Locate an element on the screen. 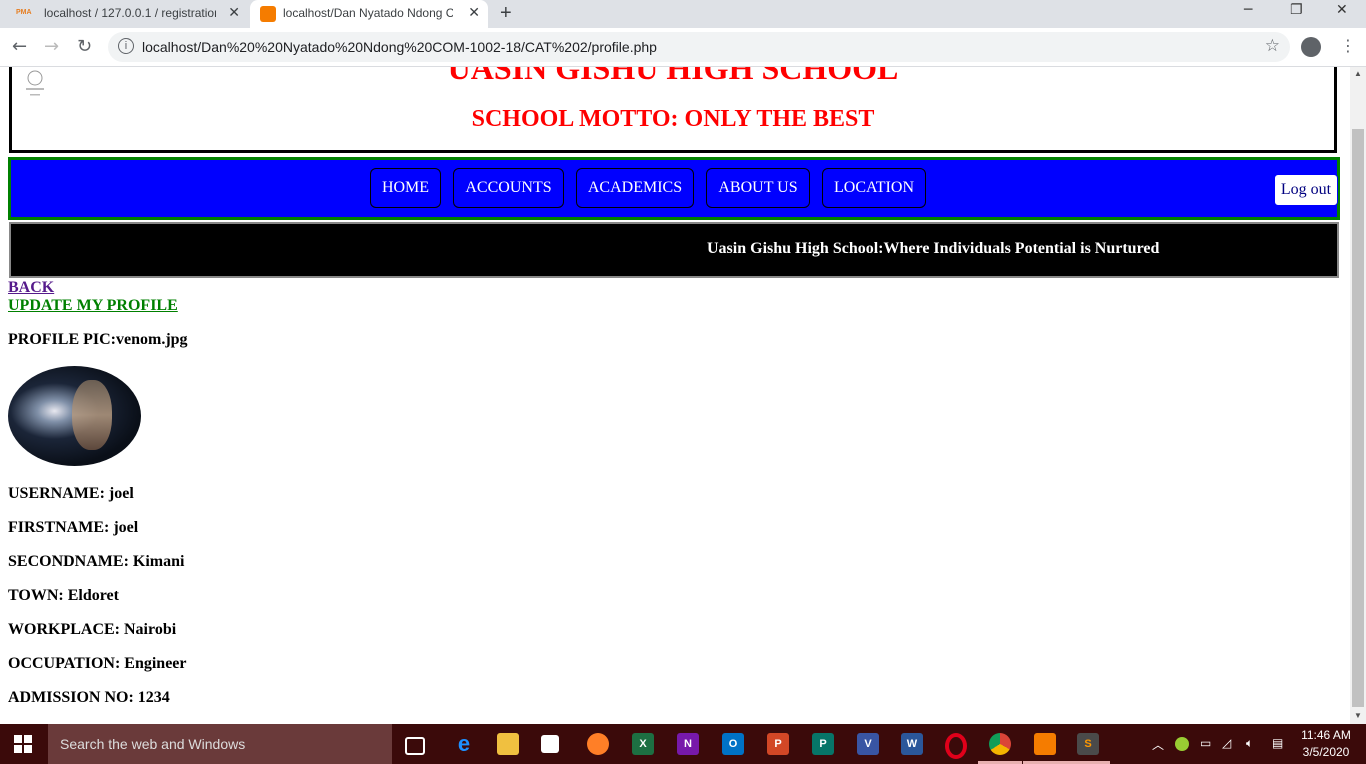  school-name: UASIN GISHU HIGH SCHOOL is located at coordinates (673, 76).